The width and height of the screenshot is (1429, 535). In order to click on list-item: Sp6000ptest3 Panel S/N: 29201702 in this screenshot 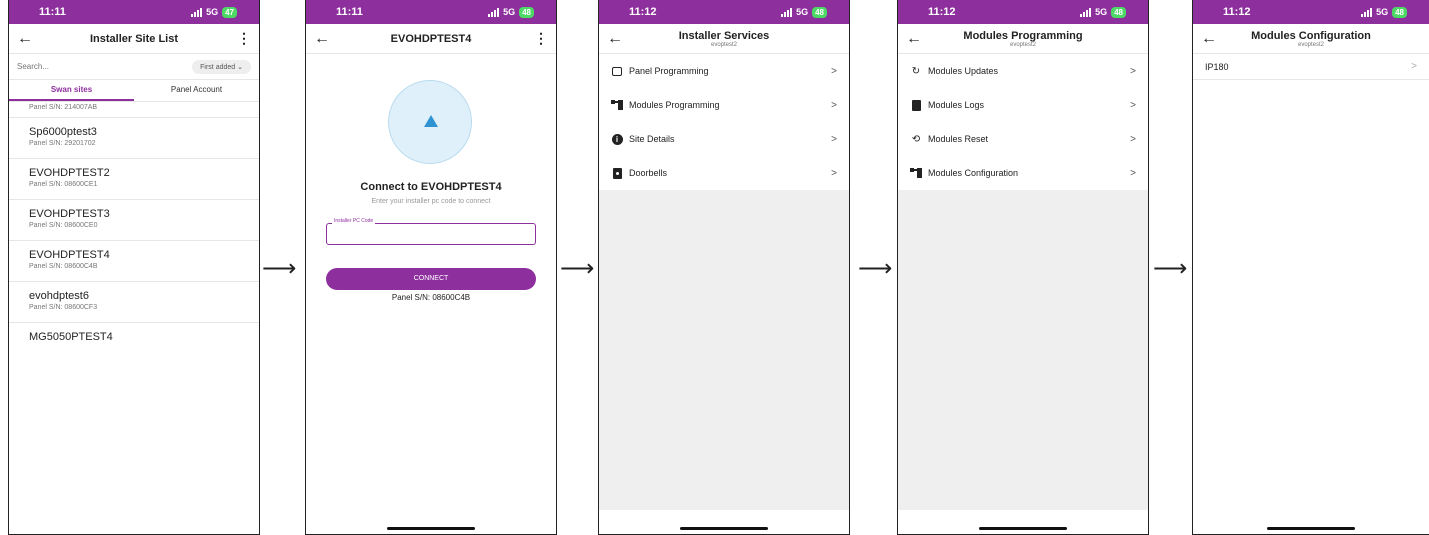, I will do `click(134, 138)`.